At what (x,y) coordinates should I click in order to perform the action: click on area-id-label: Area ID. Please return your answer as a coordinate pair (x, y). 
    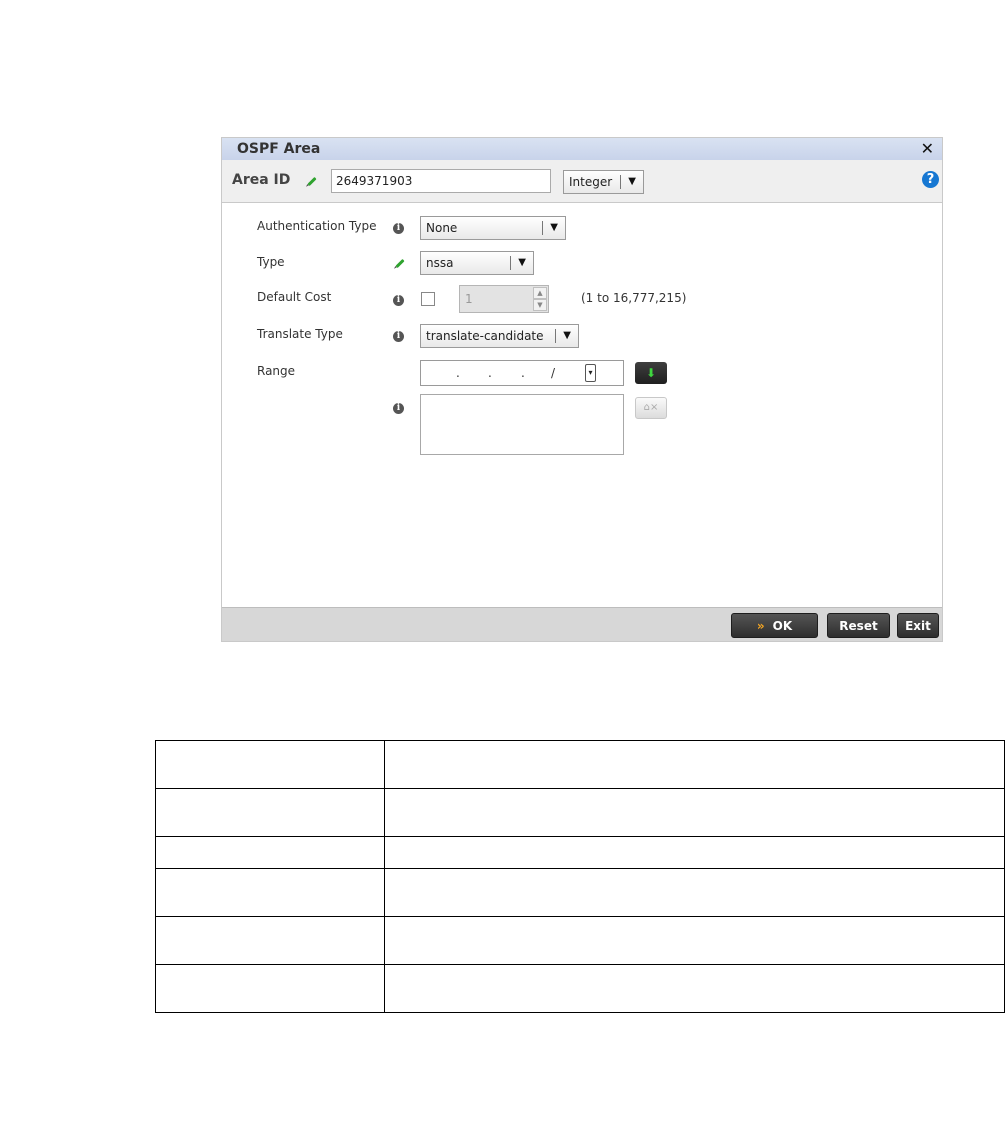
    Looking at the image, I should click on (261, 180).